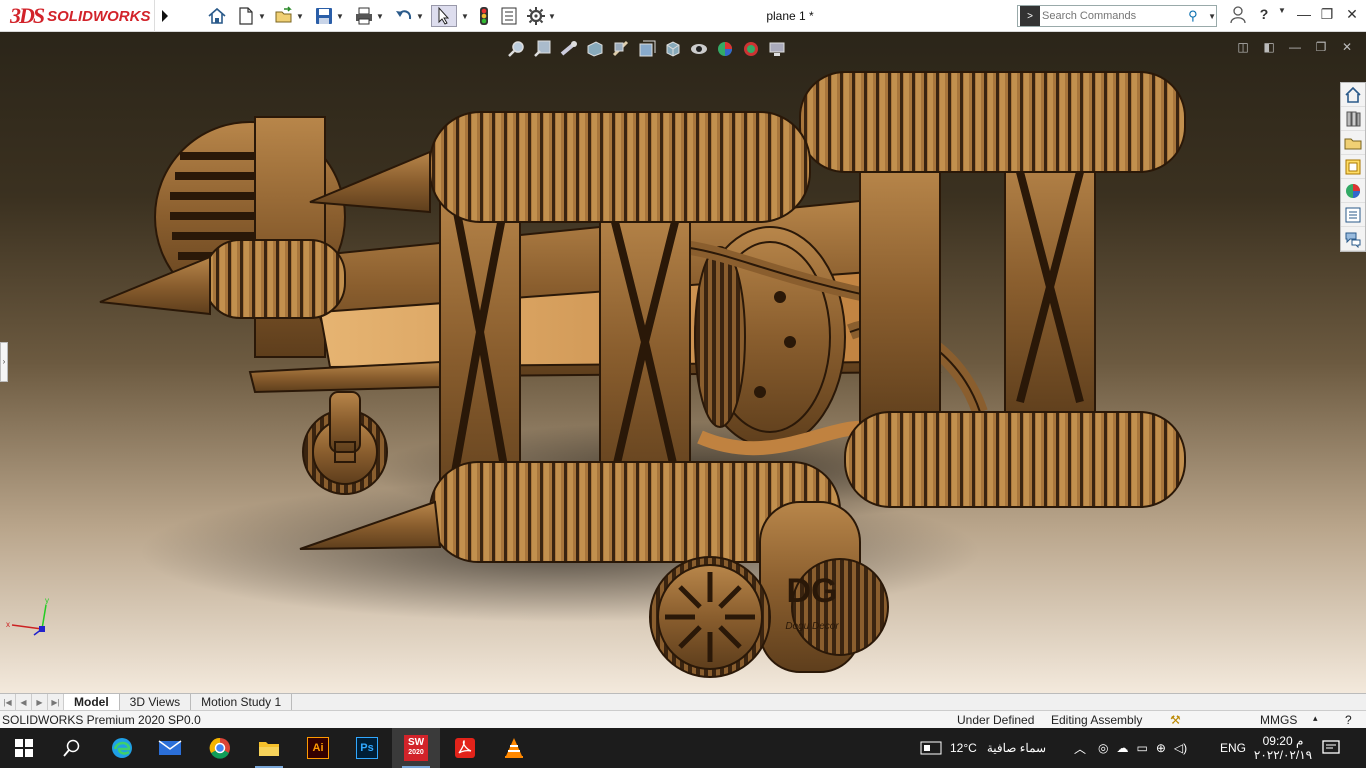 This screenshot has width=1366, height=768. Describe the element at coordinates (156, 702) in the screenshot. I see `tab-3d-views: 3D Views` at that location.